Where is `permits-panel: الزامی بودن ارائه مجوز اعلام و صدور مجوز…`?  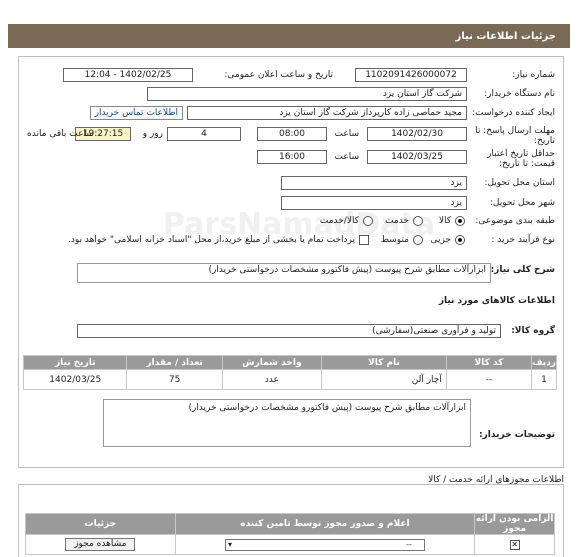 permits-panel: الزامی بودن ارائه مجوز اعلام و صدور مجوز… is located at coordinates (291, 520).